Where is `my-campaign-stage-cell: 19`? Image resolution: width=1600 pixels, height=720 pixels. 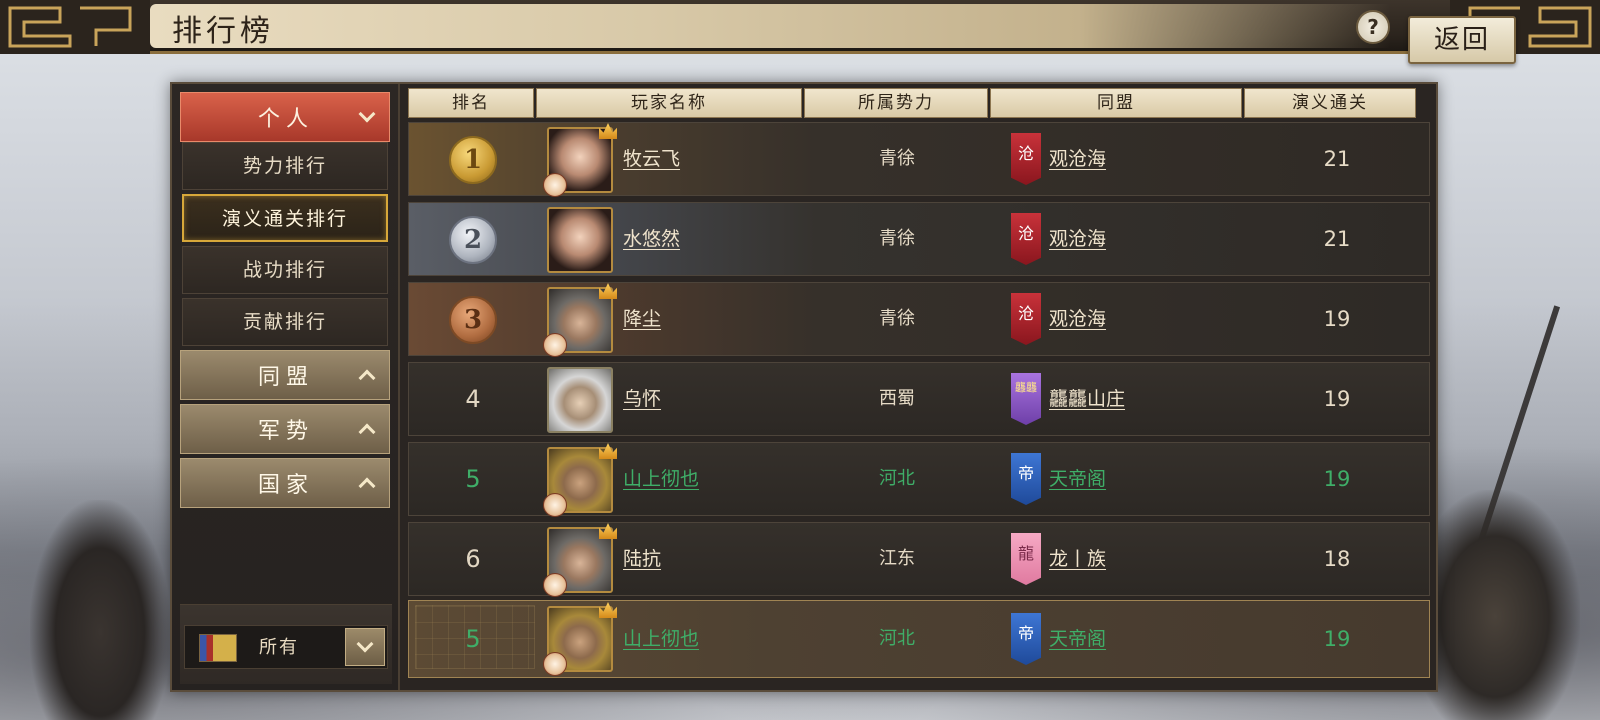 my-campaign-stage-cell: 19 is located at coordinates (1337, 639).